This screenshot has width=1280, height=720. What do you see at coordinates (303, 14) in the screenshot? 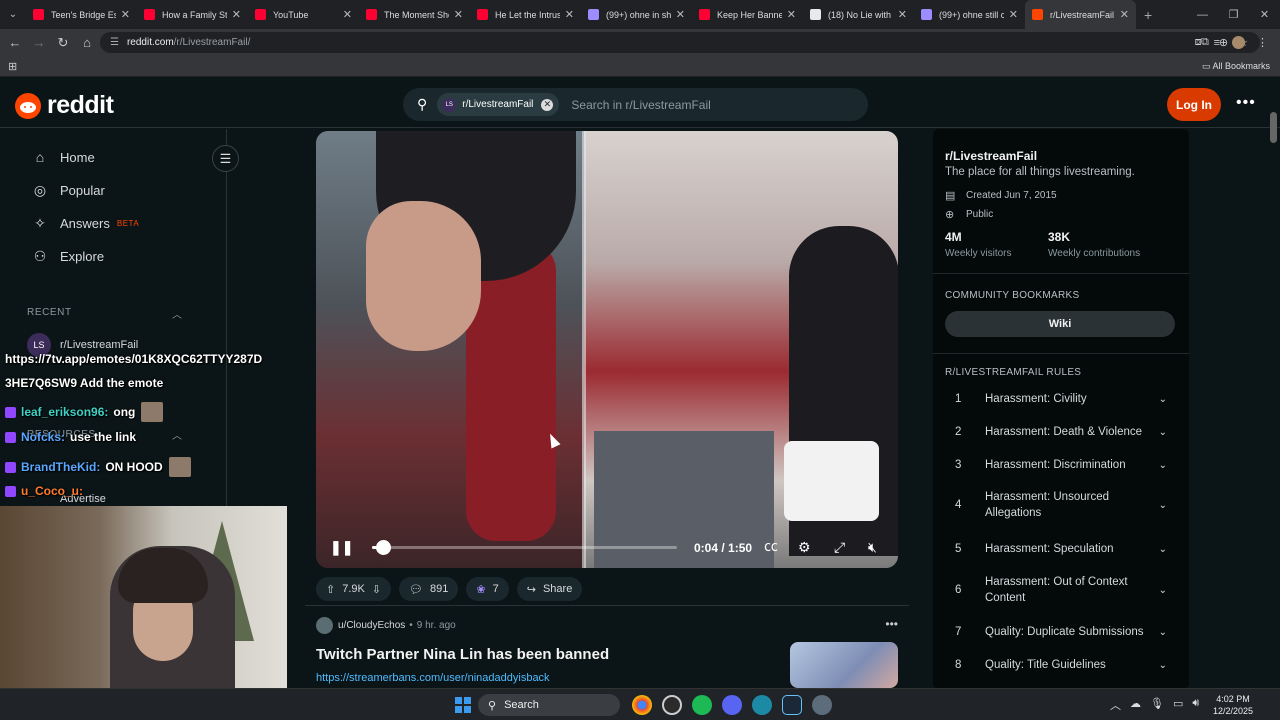
I see `browser-tab: YouTube ✕` at bounding box center [303, 14].